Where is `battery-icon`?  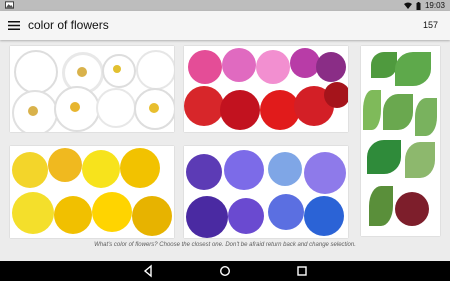 battery-icon is located at coordinates (418, 5).